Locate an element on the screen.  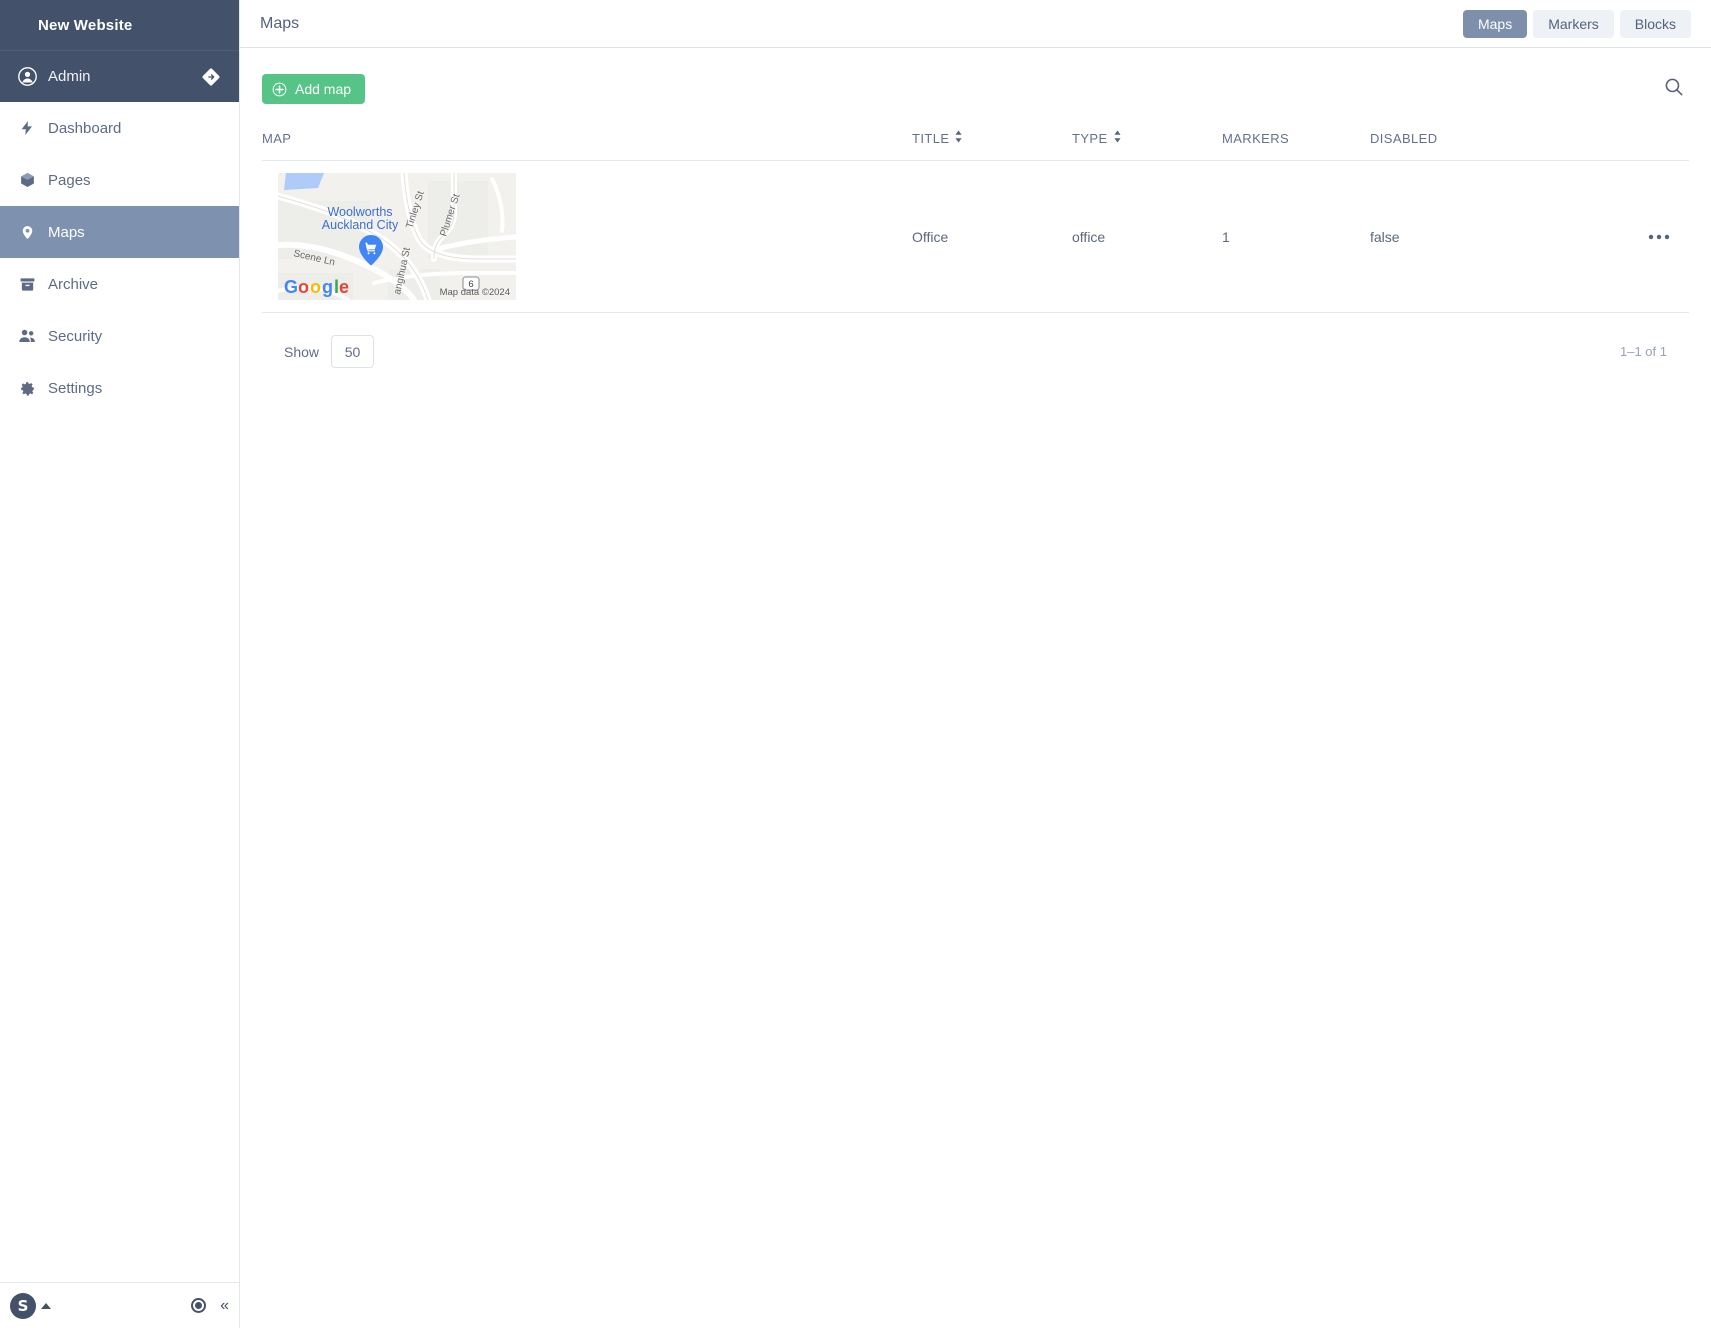
table-footer: Show 50 1–1 of 1 is located at coordinates (975, 351).